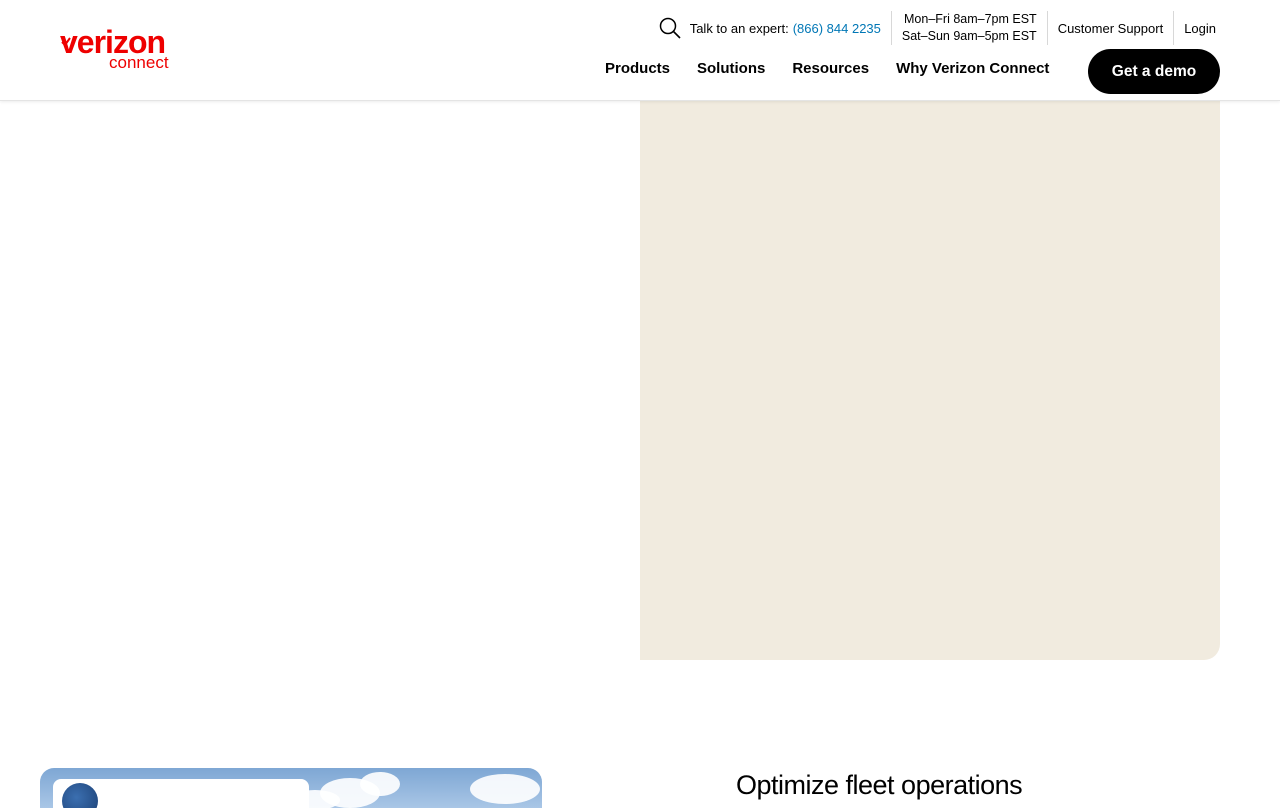  I want to click on verizon-connect-logo: verizon connect, so click(125, 49).